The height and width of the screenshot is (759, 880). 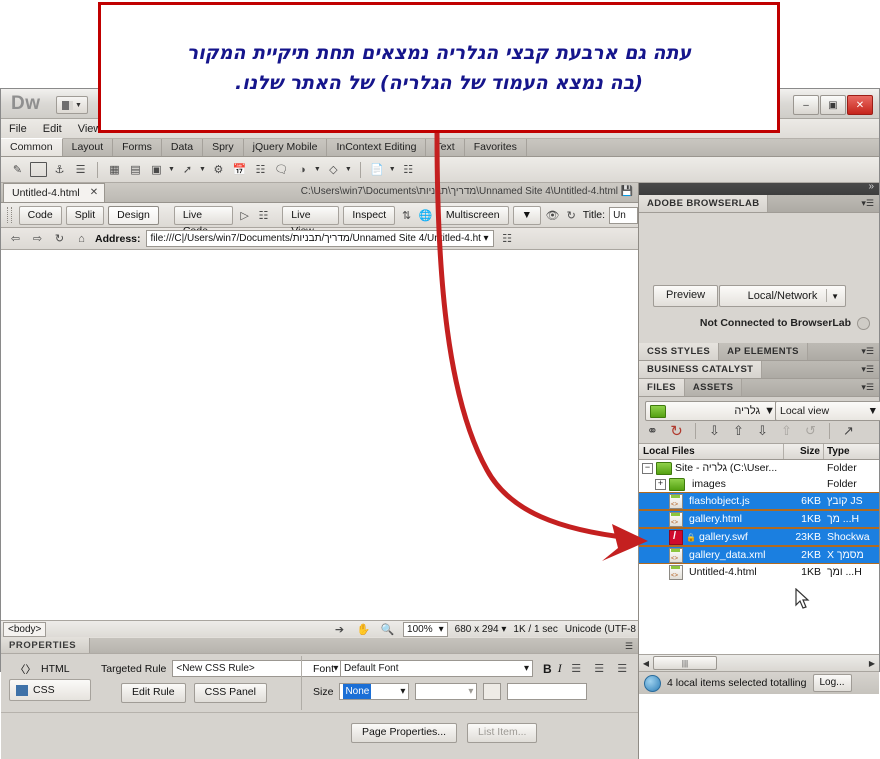 I want to click on design-view-button: Design, so click(x=133, y=215).